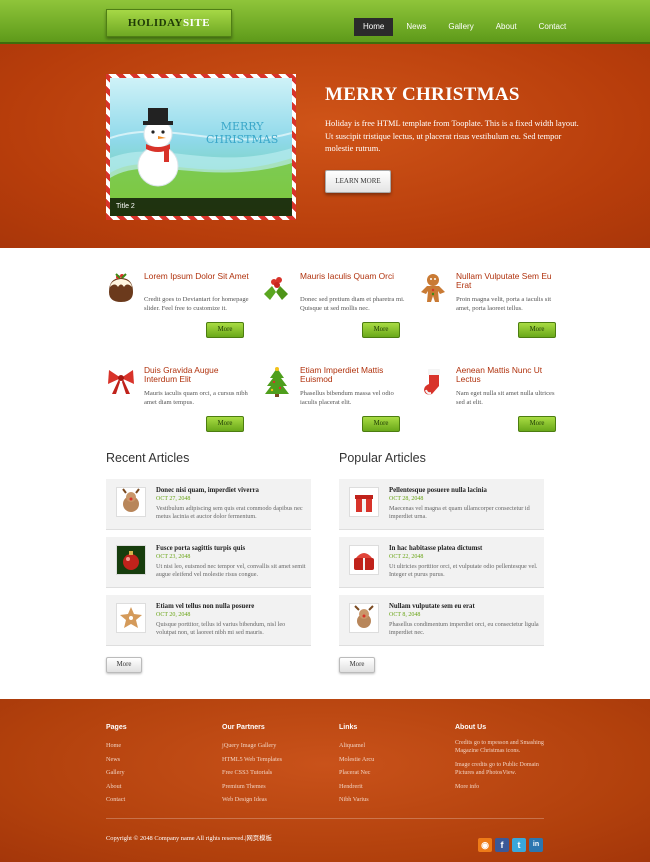 The image size is (650, 862). I want to click on stocking-icon, so click(432, 382).